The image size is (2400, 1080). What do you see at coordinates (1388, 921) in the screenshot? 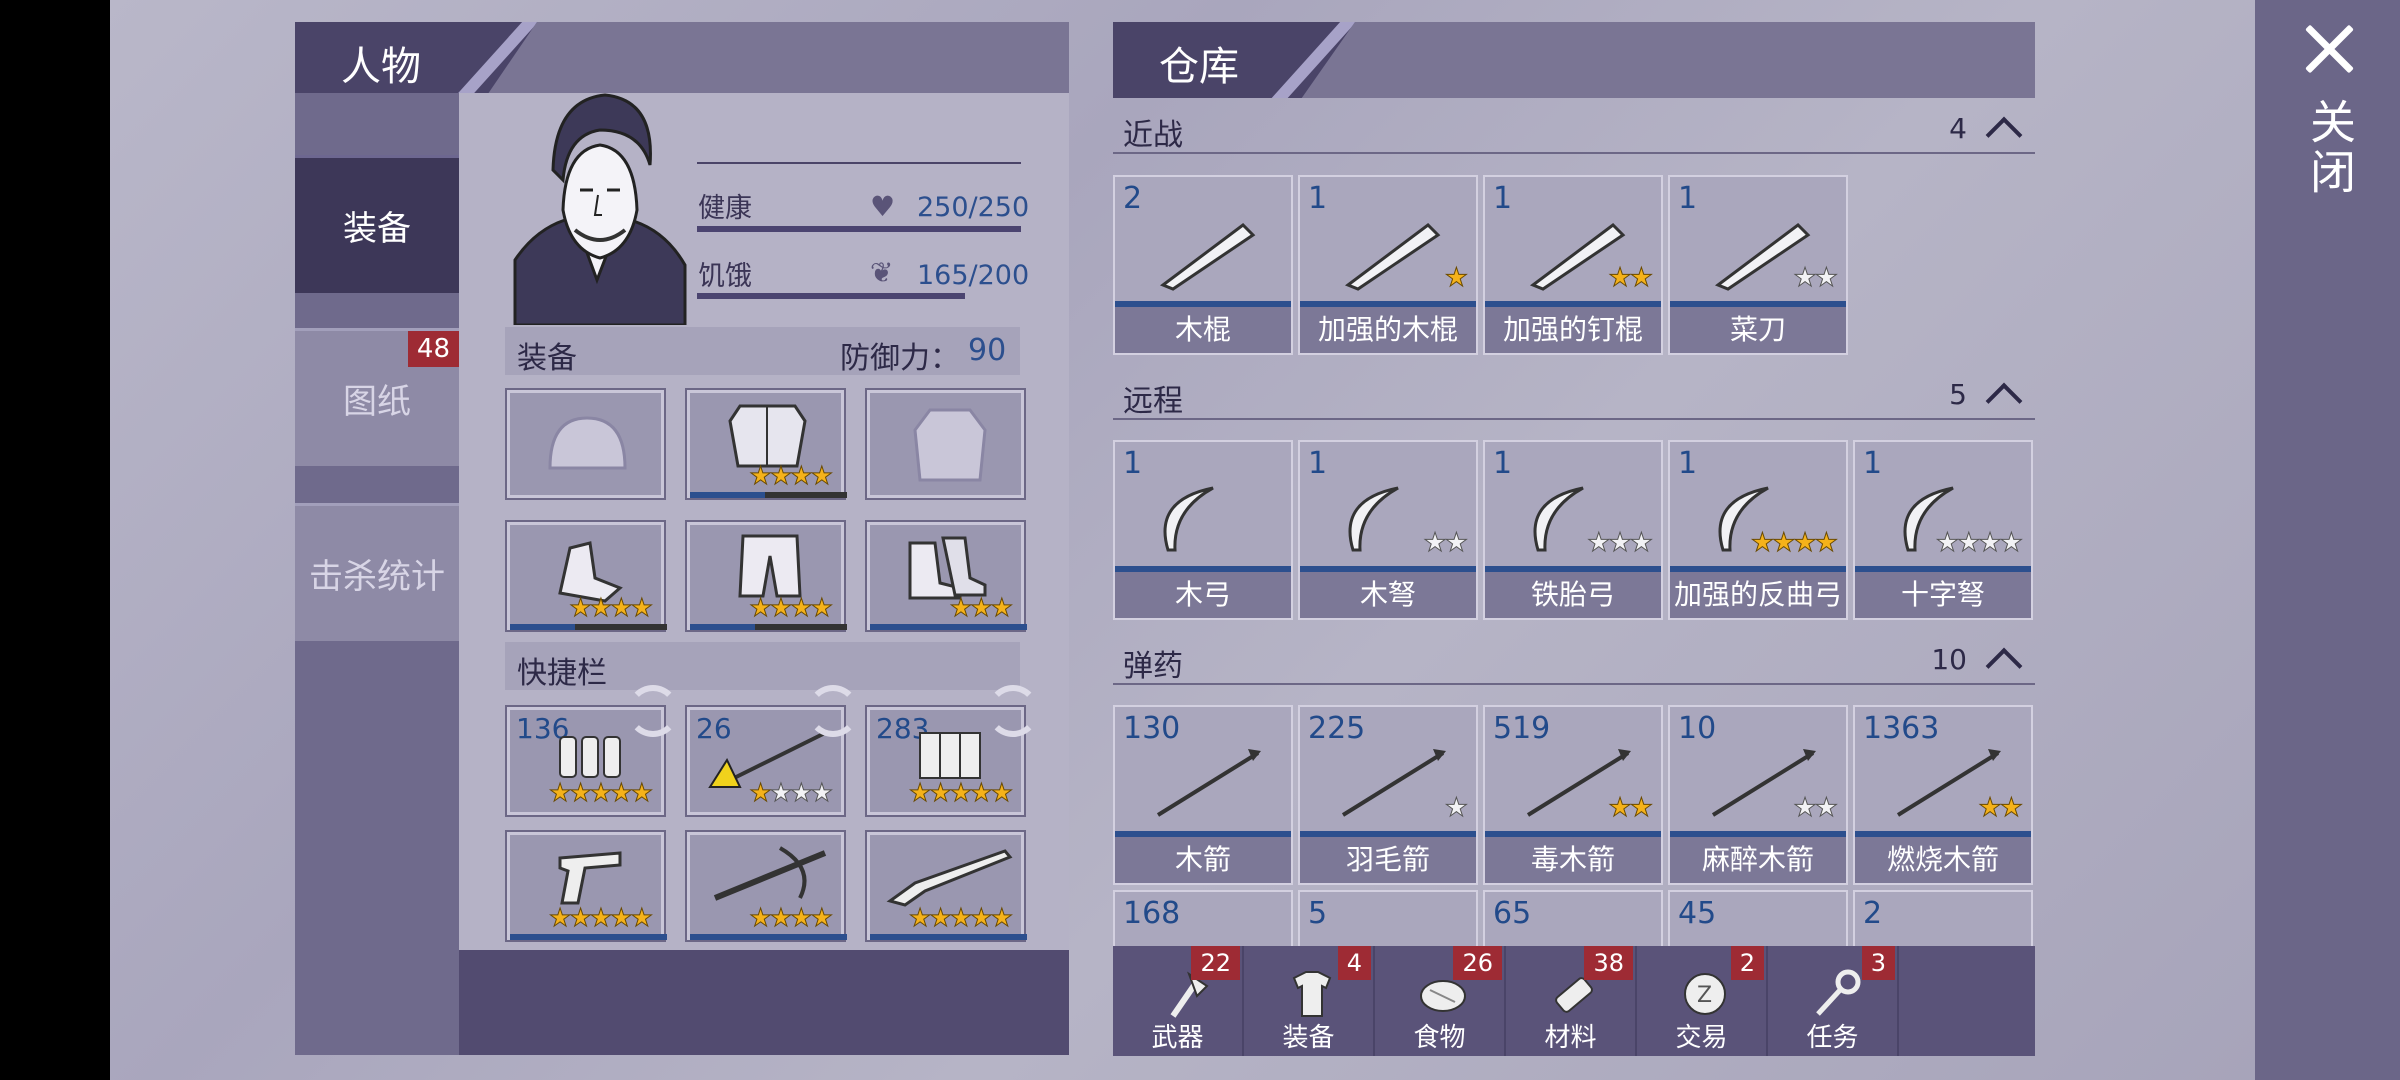
I see `warehouse-item: 5` at bounding box center [1388, 921].